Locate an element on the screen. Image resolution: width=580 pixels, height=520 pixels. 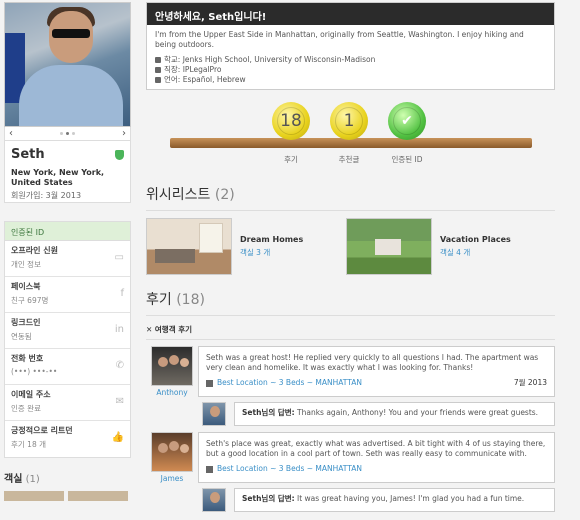
references-badge-value: 1 is located at coordinates (349, 121).